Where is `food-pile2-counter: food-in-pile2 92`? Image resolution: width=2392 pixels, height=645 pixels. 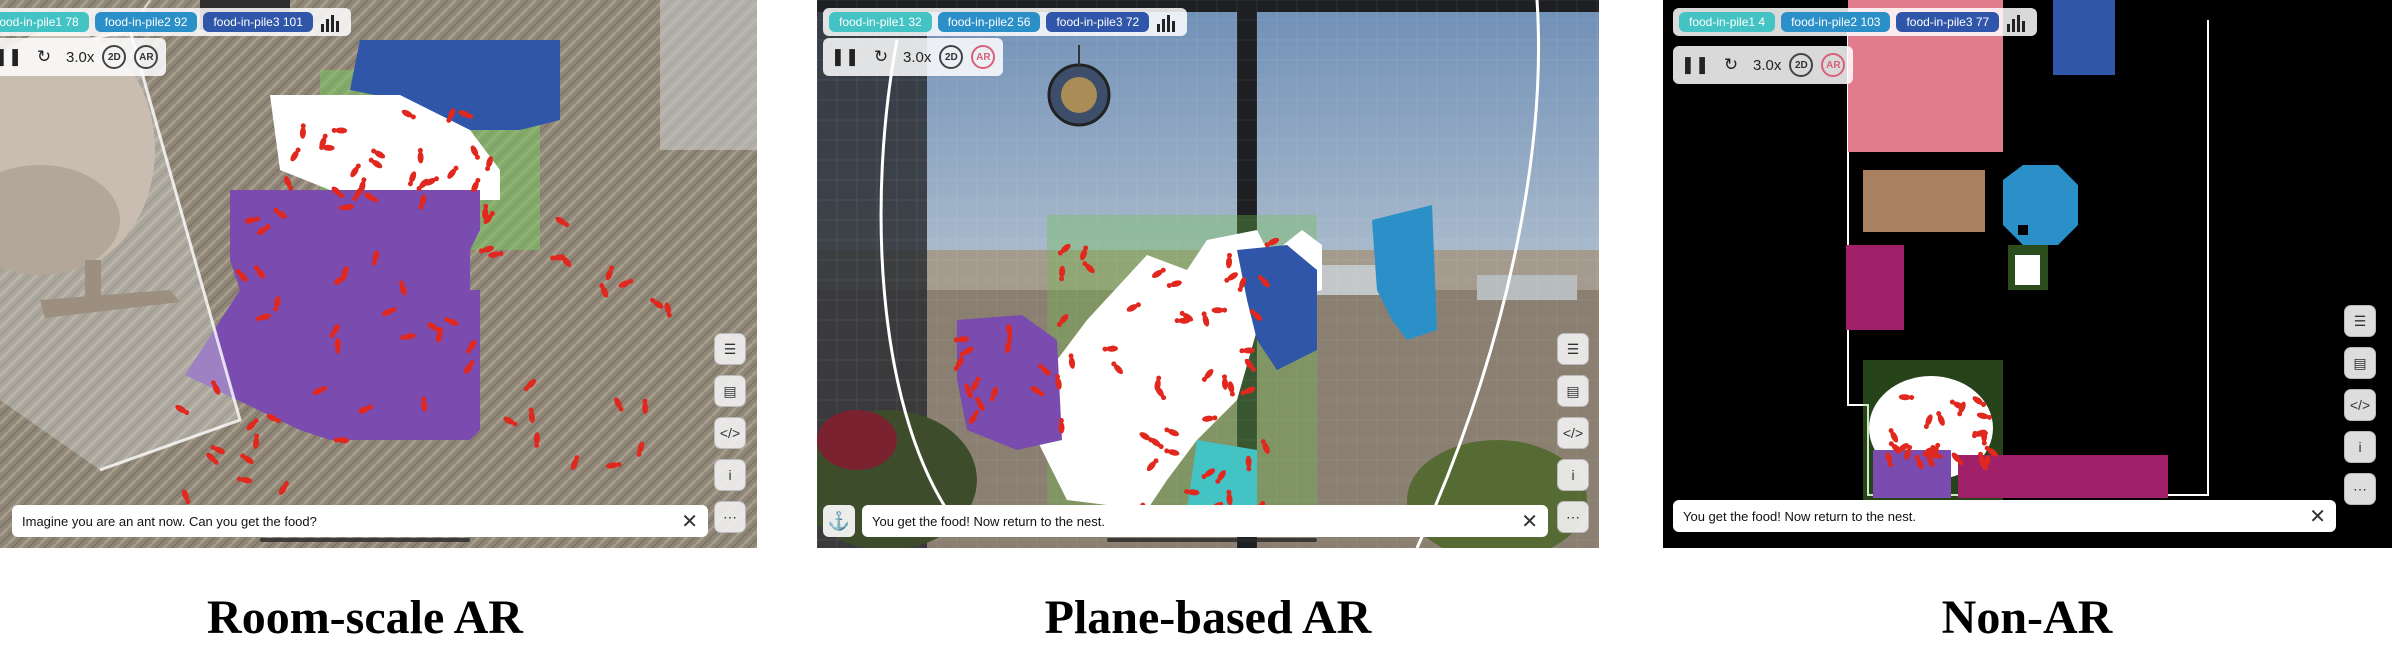 food-pile2-counter: food-in-pile2 92 is located at coordinates (146, 22).